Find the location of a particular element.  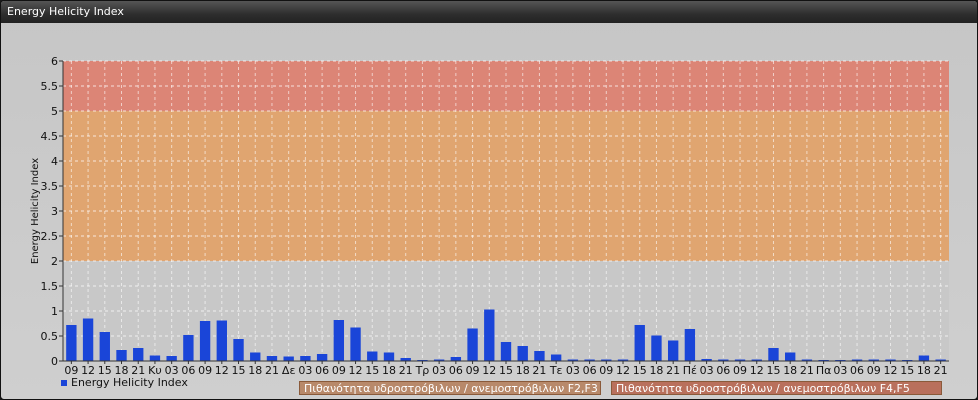

y-tick-label: 1.5 is located at coordinates (50, 286).